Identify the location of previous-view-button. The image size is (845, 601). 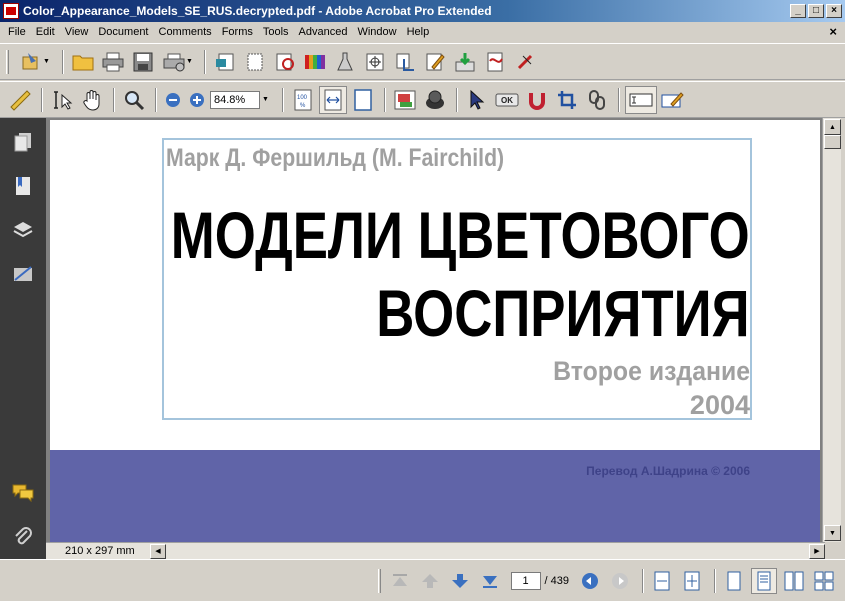
(590, 581).